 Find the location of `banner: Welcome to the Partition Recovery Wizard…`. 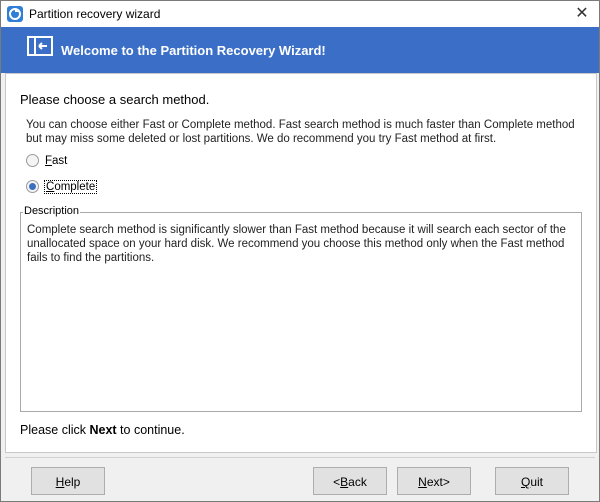

banner: Welcome to the Partition Recovery Wizard… is located at coordinates (300, 50).